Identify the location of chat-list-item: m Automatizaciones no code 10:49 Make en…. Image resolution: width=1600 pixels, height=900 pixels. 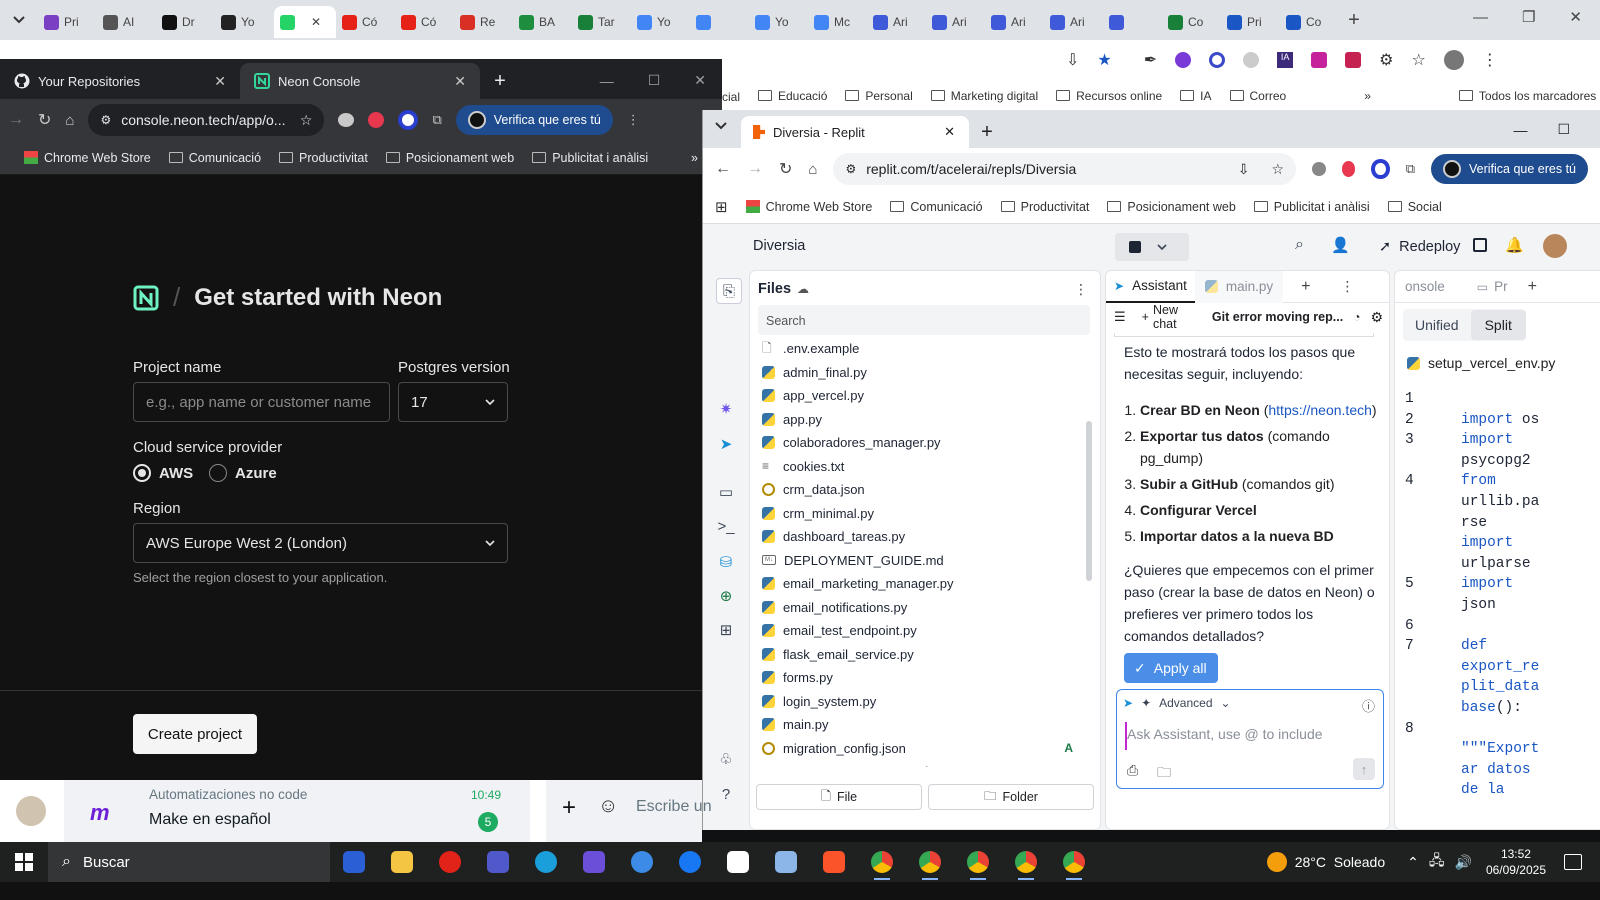
(297, 811).